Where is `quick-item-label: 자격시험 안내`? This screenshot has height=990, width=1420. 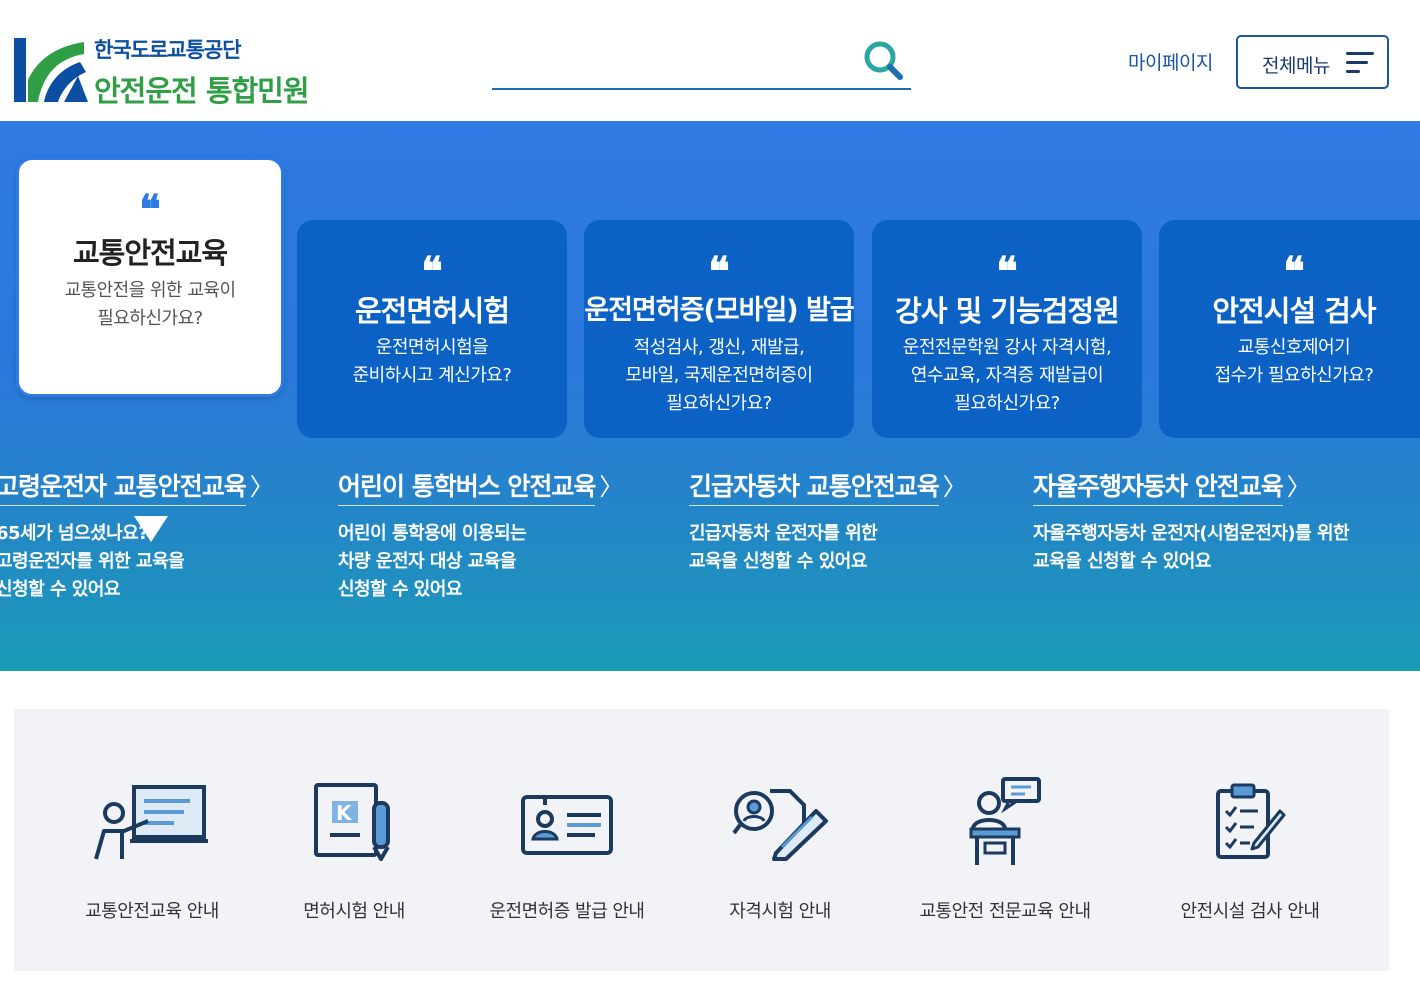 quick-item-label: 자격시험 안내 is located at coordinates (780, 911).